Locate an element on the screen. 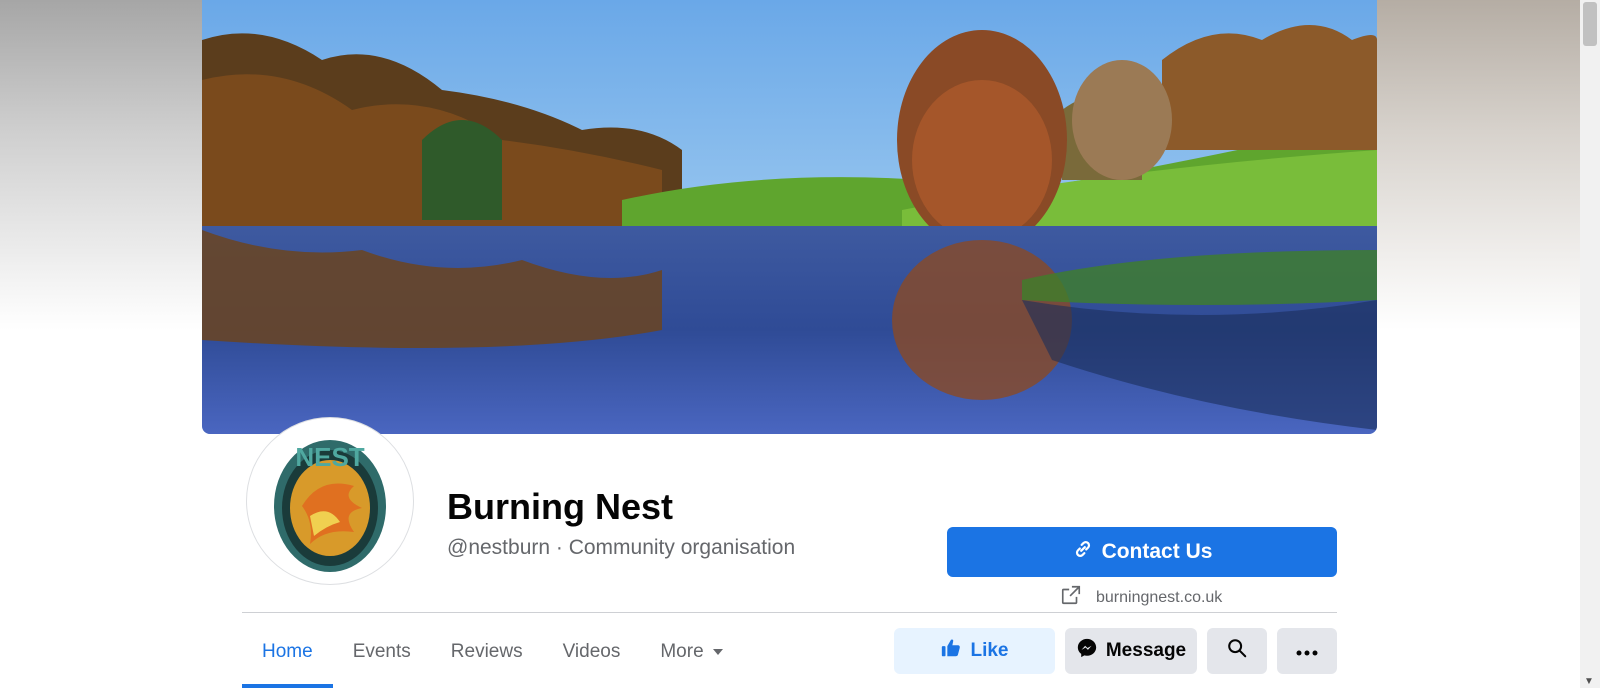  svg-text: NEST is located at coordinates (329, 457).